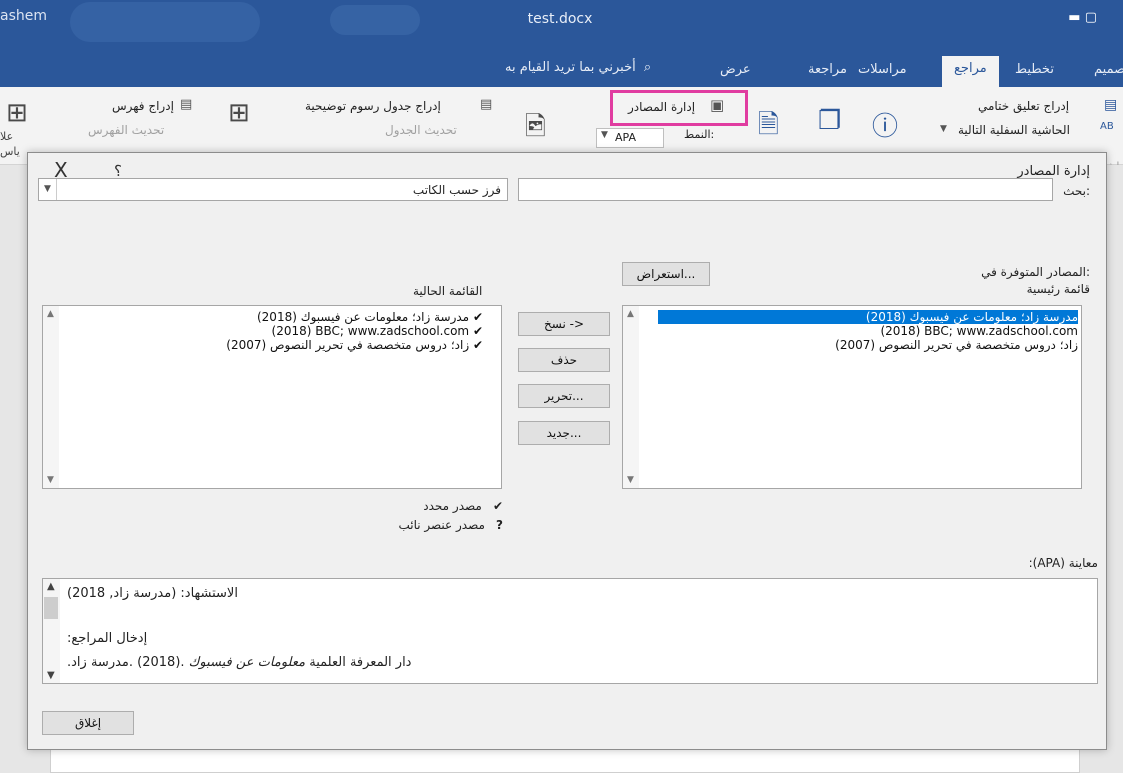  I want to click on tab-view: عرض, so click(735, 69).